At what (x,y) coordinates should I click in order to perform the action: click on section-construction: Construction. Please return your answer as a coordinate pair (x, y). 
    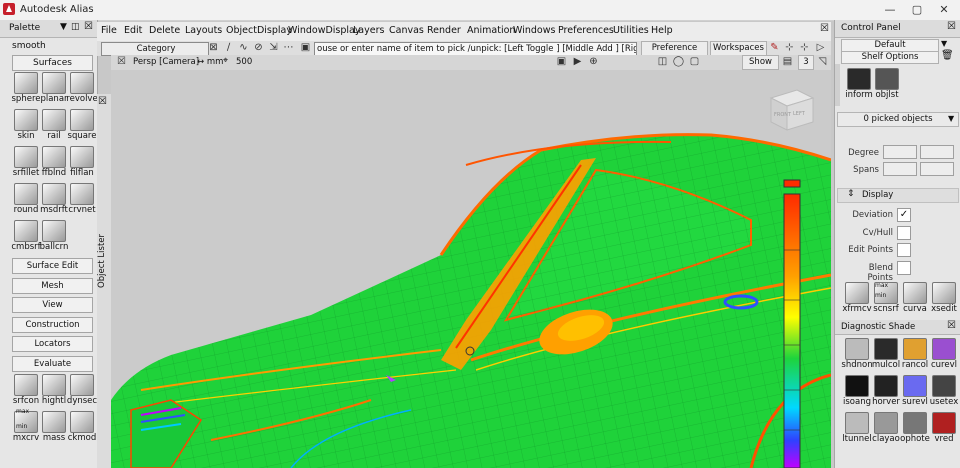
    Looking at the image, I should click on (52, 324).